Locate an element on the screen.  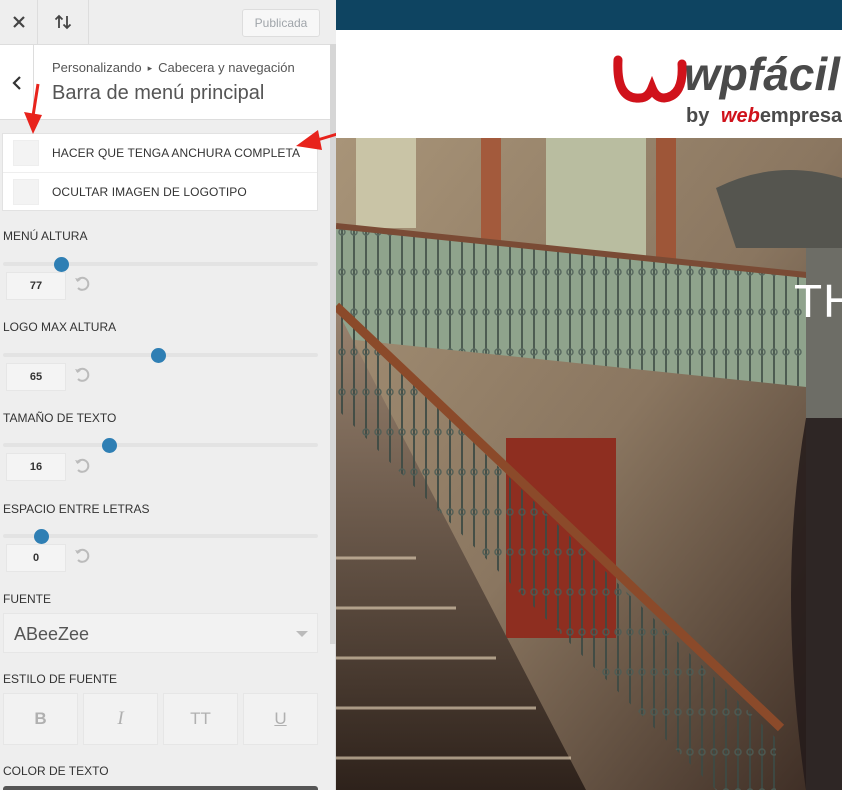
menu-height-slider is located at coordinates (160, 264).